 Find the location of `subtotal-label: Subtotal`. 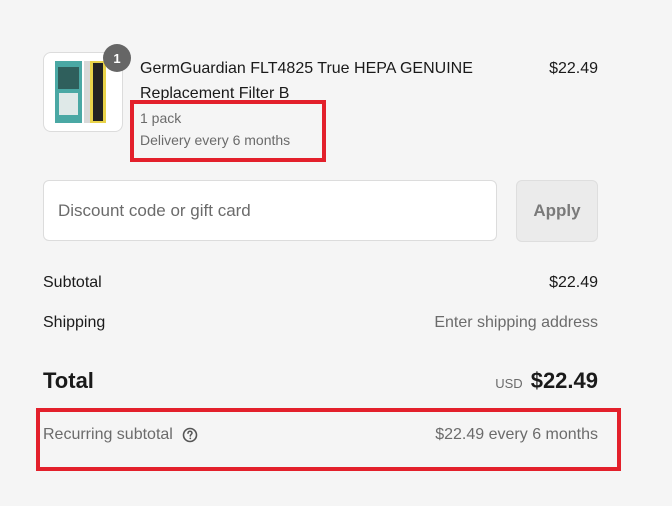

subtotal-label: Subtotal is located at coordinates (72, 282).